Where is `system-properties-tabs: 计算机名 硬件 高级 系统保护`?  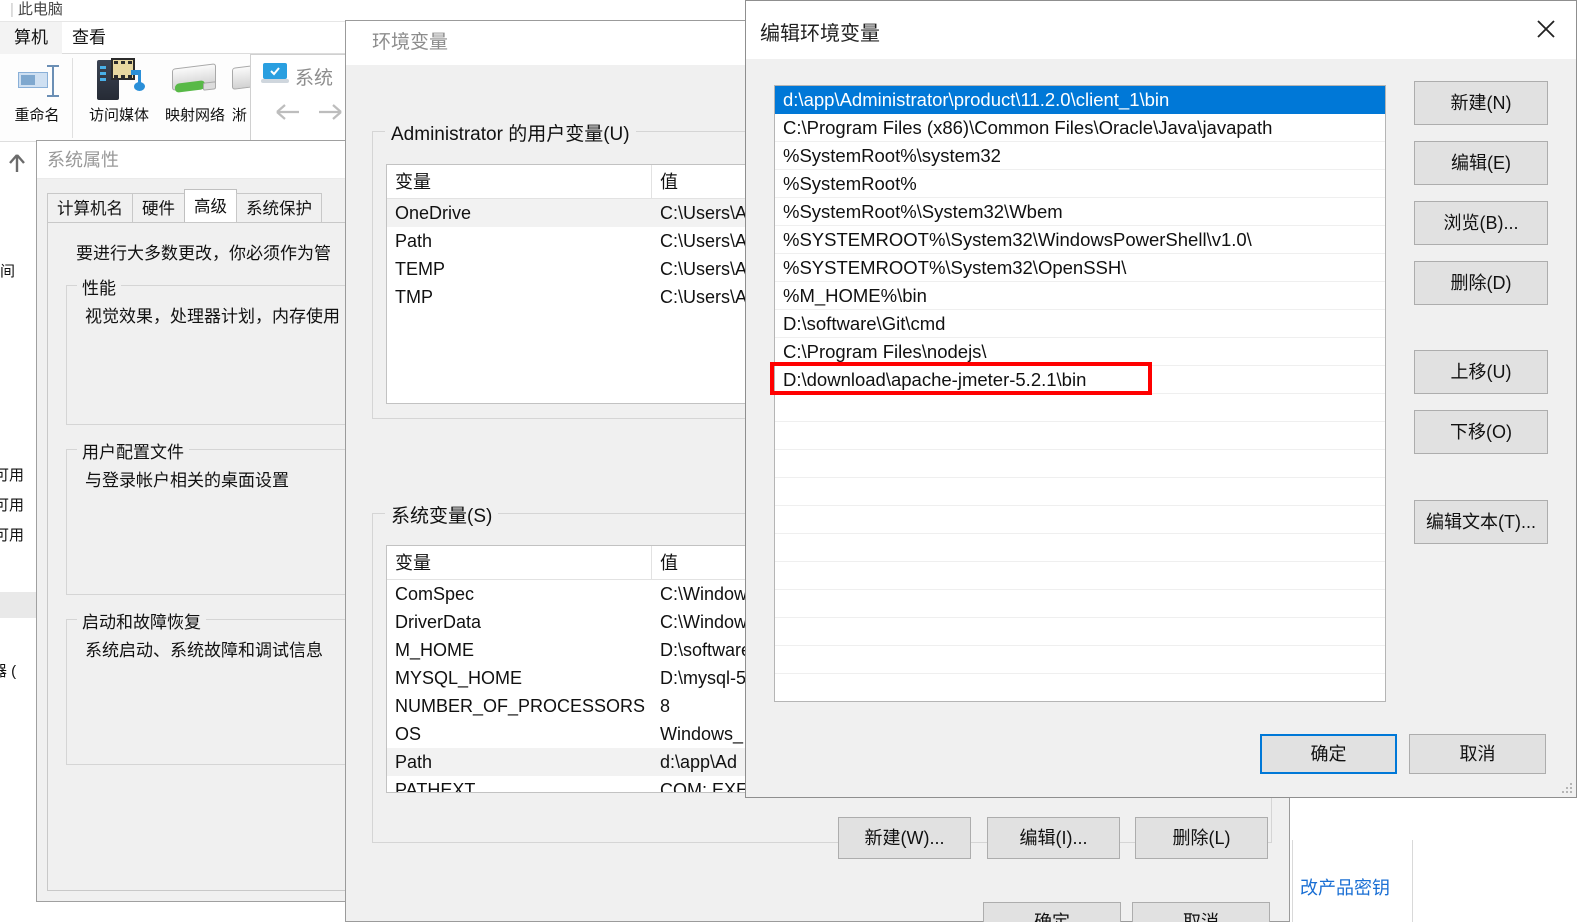 system-properties-tabs: 计算机名 硬件 高级 系统保护 is located at coordinates (184, 206).